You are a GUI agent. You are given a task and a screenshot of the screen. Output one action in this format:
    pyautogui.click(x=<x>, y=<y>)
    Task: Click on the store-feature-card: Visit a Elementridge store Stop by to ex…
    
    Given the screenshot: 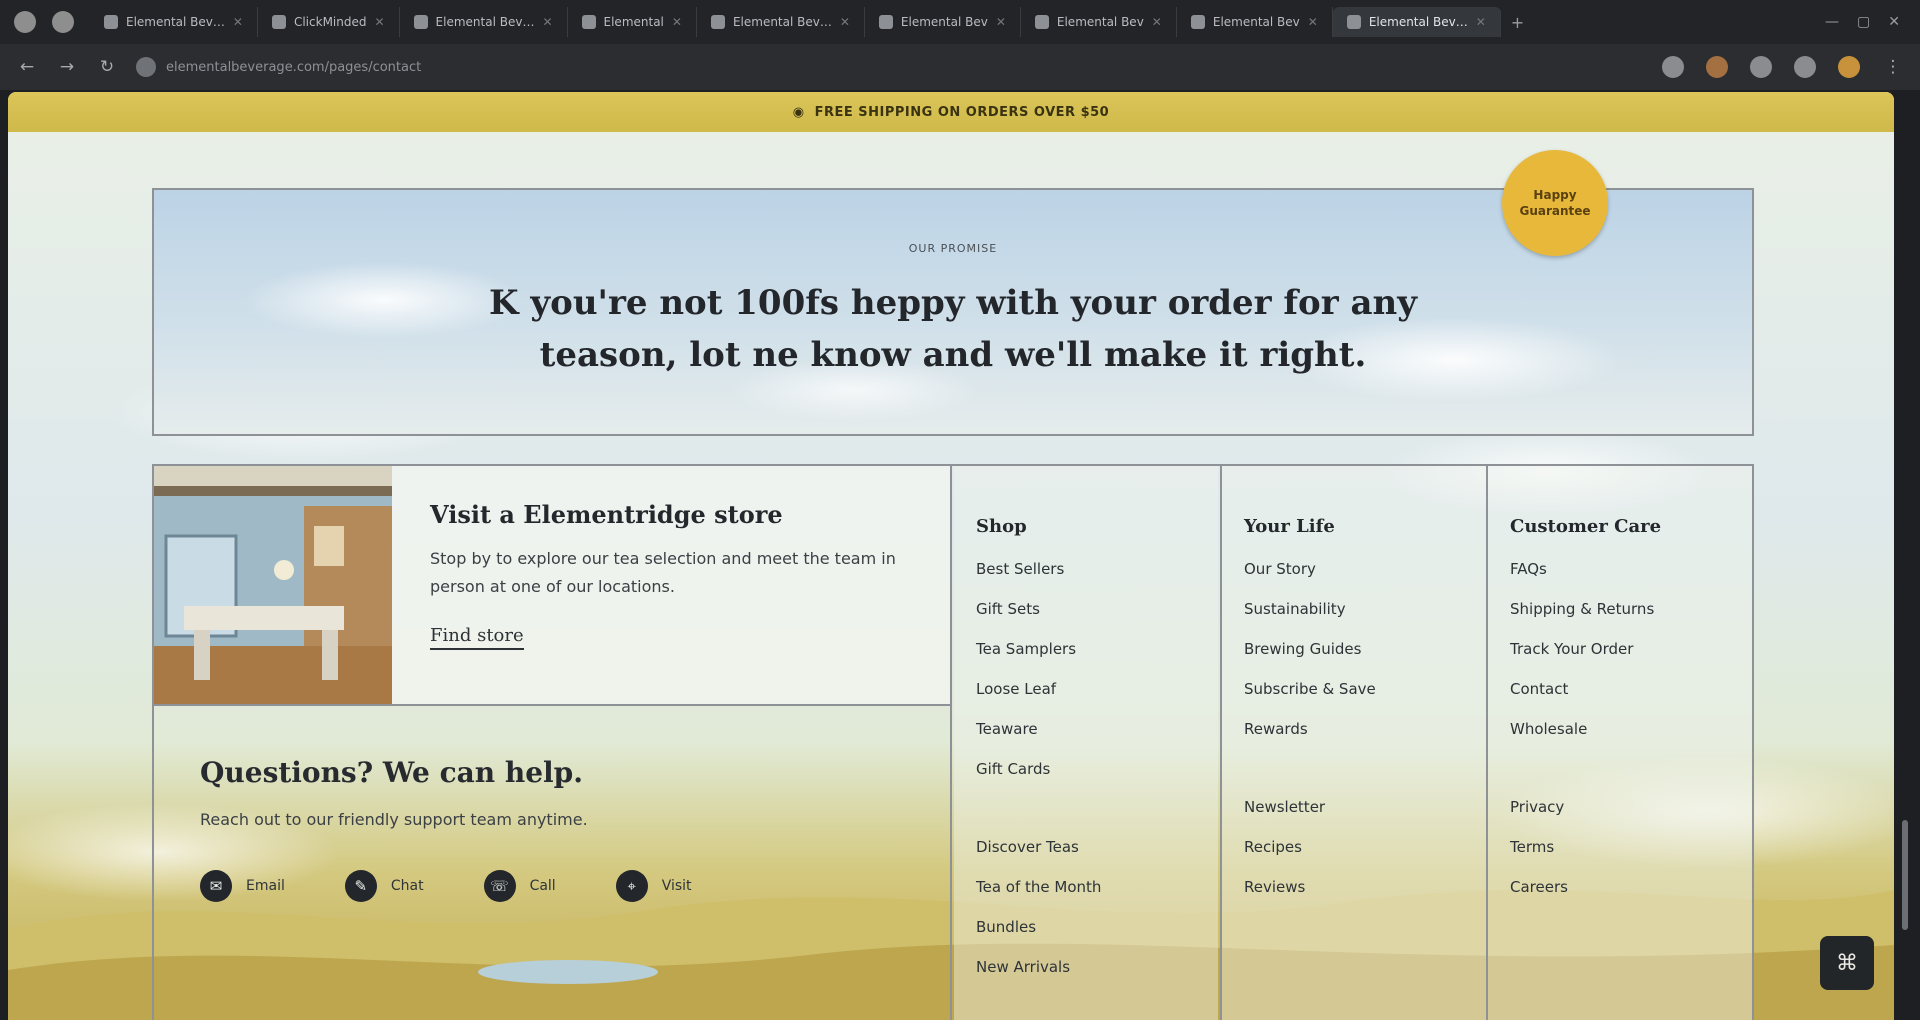 What is the action you would take?
    pyautogui.click(x=553, y=586)
    